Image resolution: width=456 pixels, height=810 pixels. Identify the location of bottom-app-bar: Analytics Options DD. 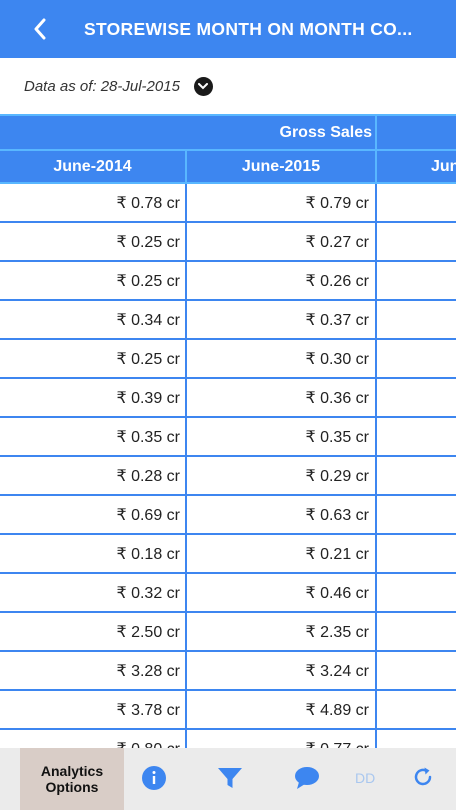
(228, 779).